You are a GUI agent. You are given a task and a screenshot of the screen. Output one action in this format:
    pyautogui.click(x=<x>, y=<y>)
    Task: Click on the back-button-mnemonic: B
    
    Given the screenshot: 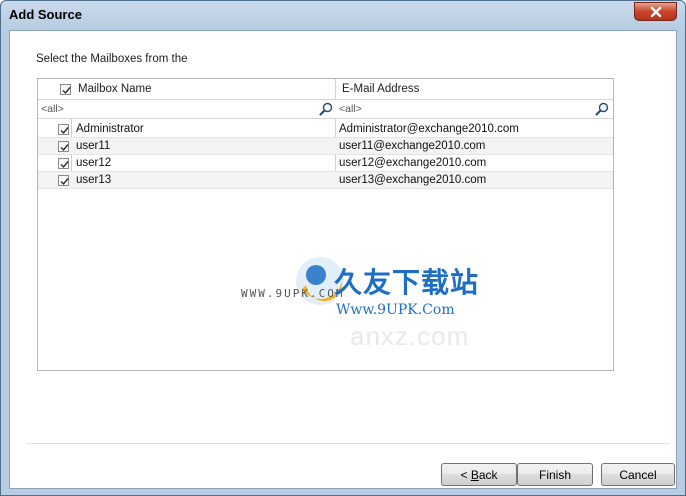 What is the action you would take?
    pyautogui.click(x=474, y=474)
    